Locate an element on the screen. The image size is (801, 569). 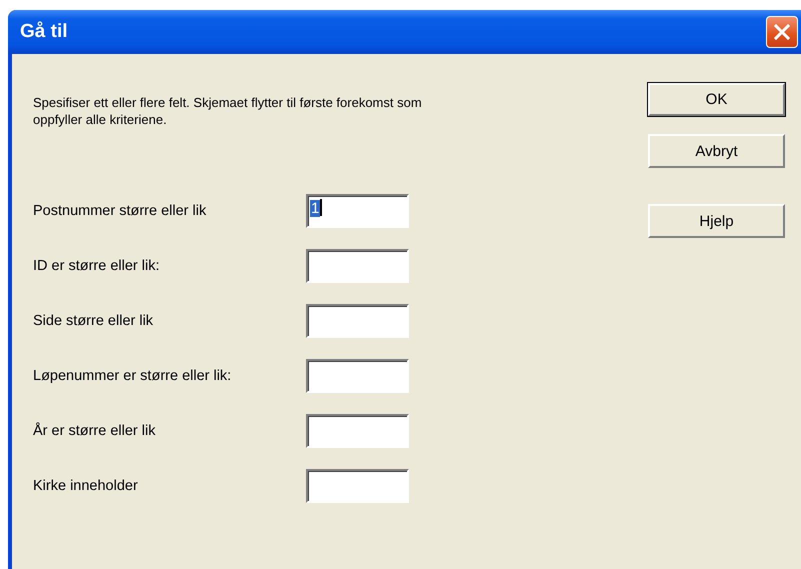
field-label: Side større eller lik is located at coordinates (93, 321).